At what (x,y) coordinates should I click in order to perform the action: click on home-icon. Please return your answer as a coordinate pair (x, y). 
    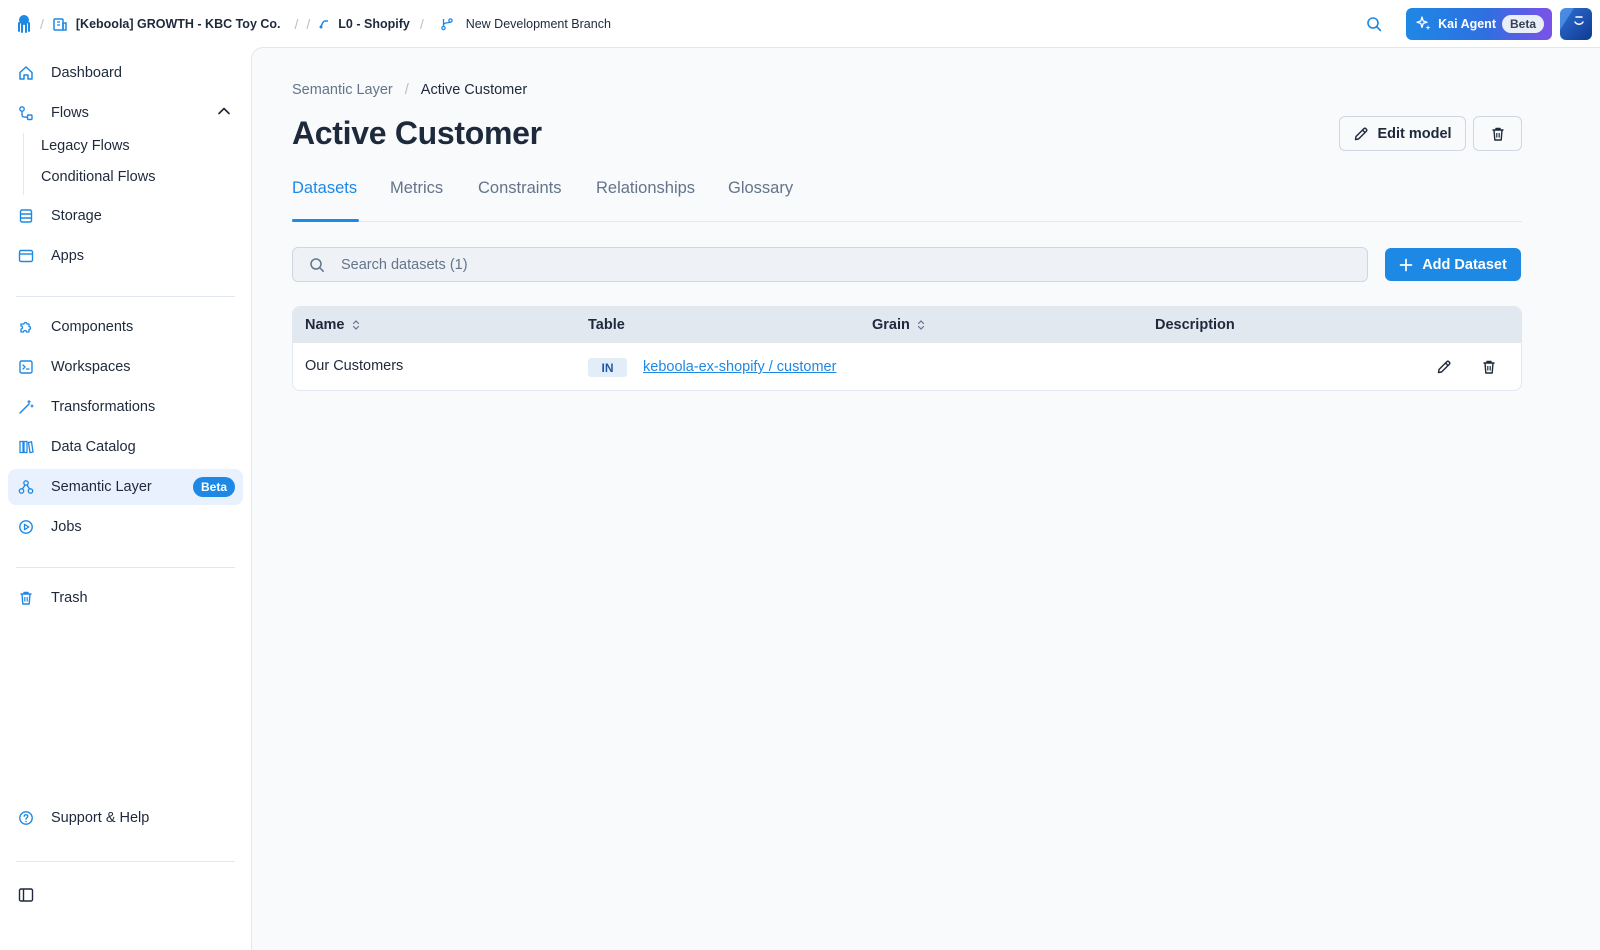
    Looking at the image, I should click on (26, 73).